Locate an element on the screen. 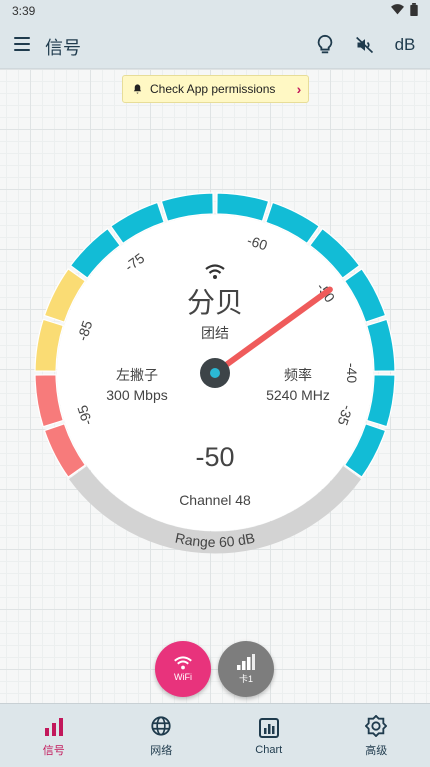 Image resolution: width=430 pixels, height=767 pixels. right-label: 频率 is located at coordinates (298, 375).